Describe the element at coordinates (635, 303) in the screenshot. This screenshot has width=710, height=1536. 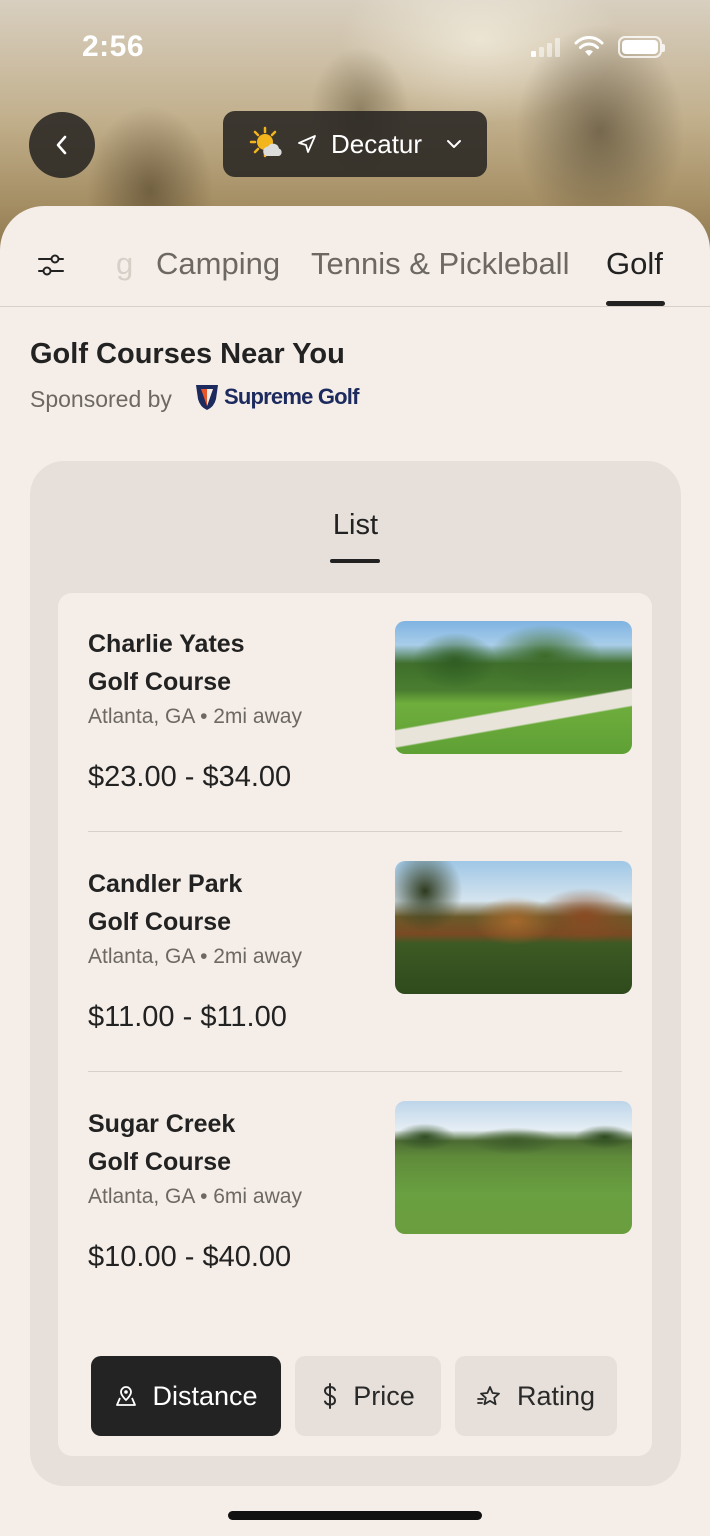
I see `active-tab-indicator` at that location.